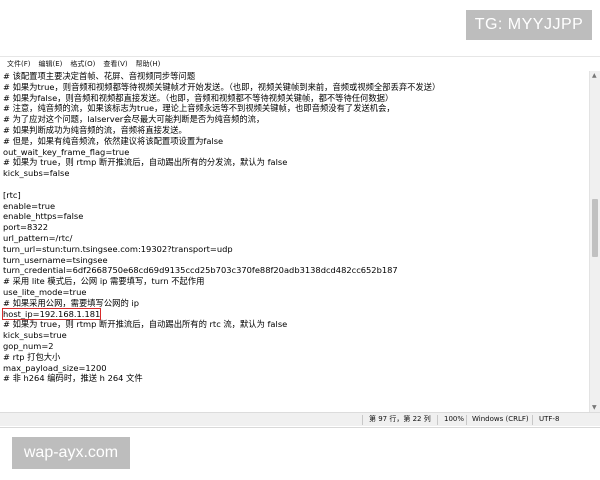 This screenshot has height=480, width=600. I want to click on menu-file: 文件(F), so click(19, 64).